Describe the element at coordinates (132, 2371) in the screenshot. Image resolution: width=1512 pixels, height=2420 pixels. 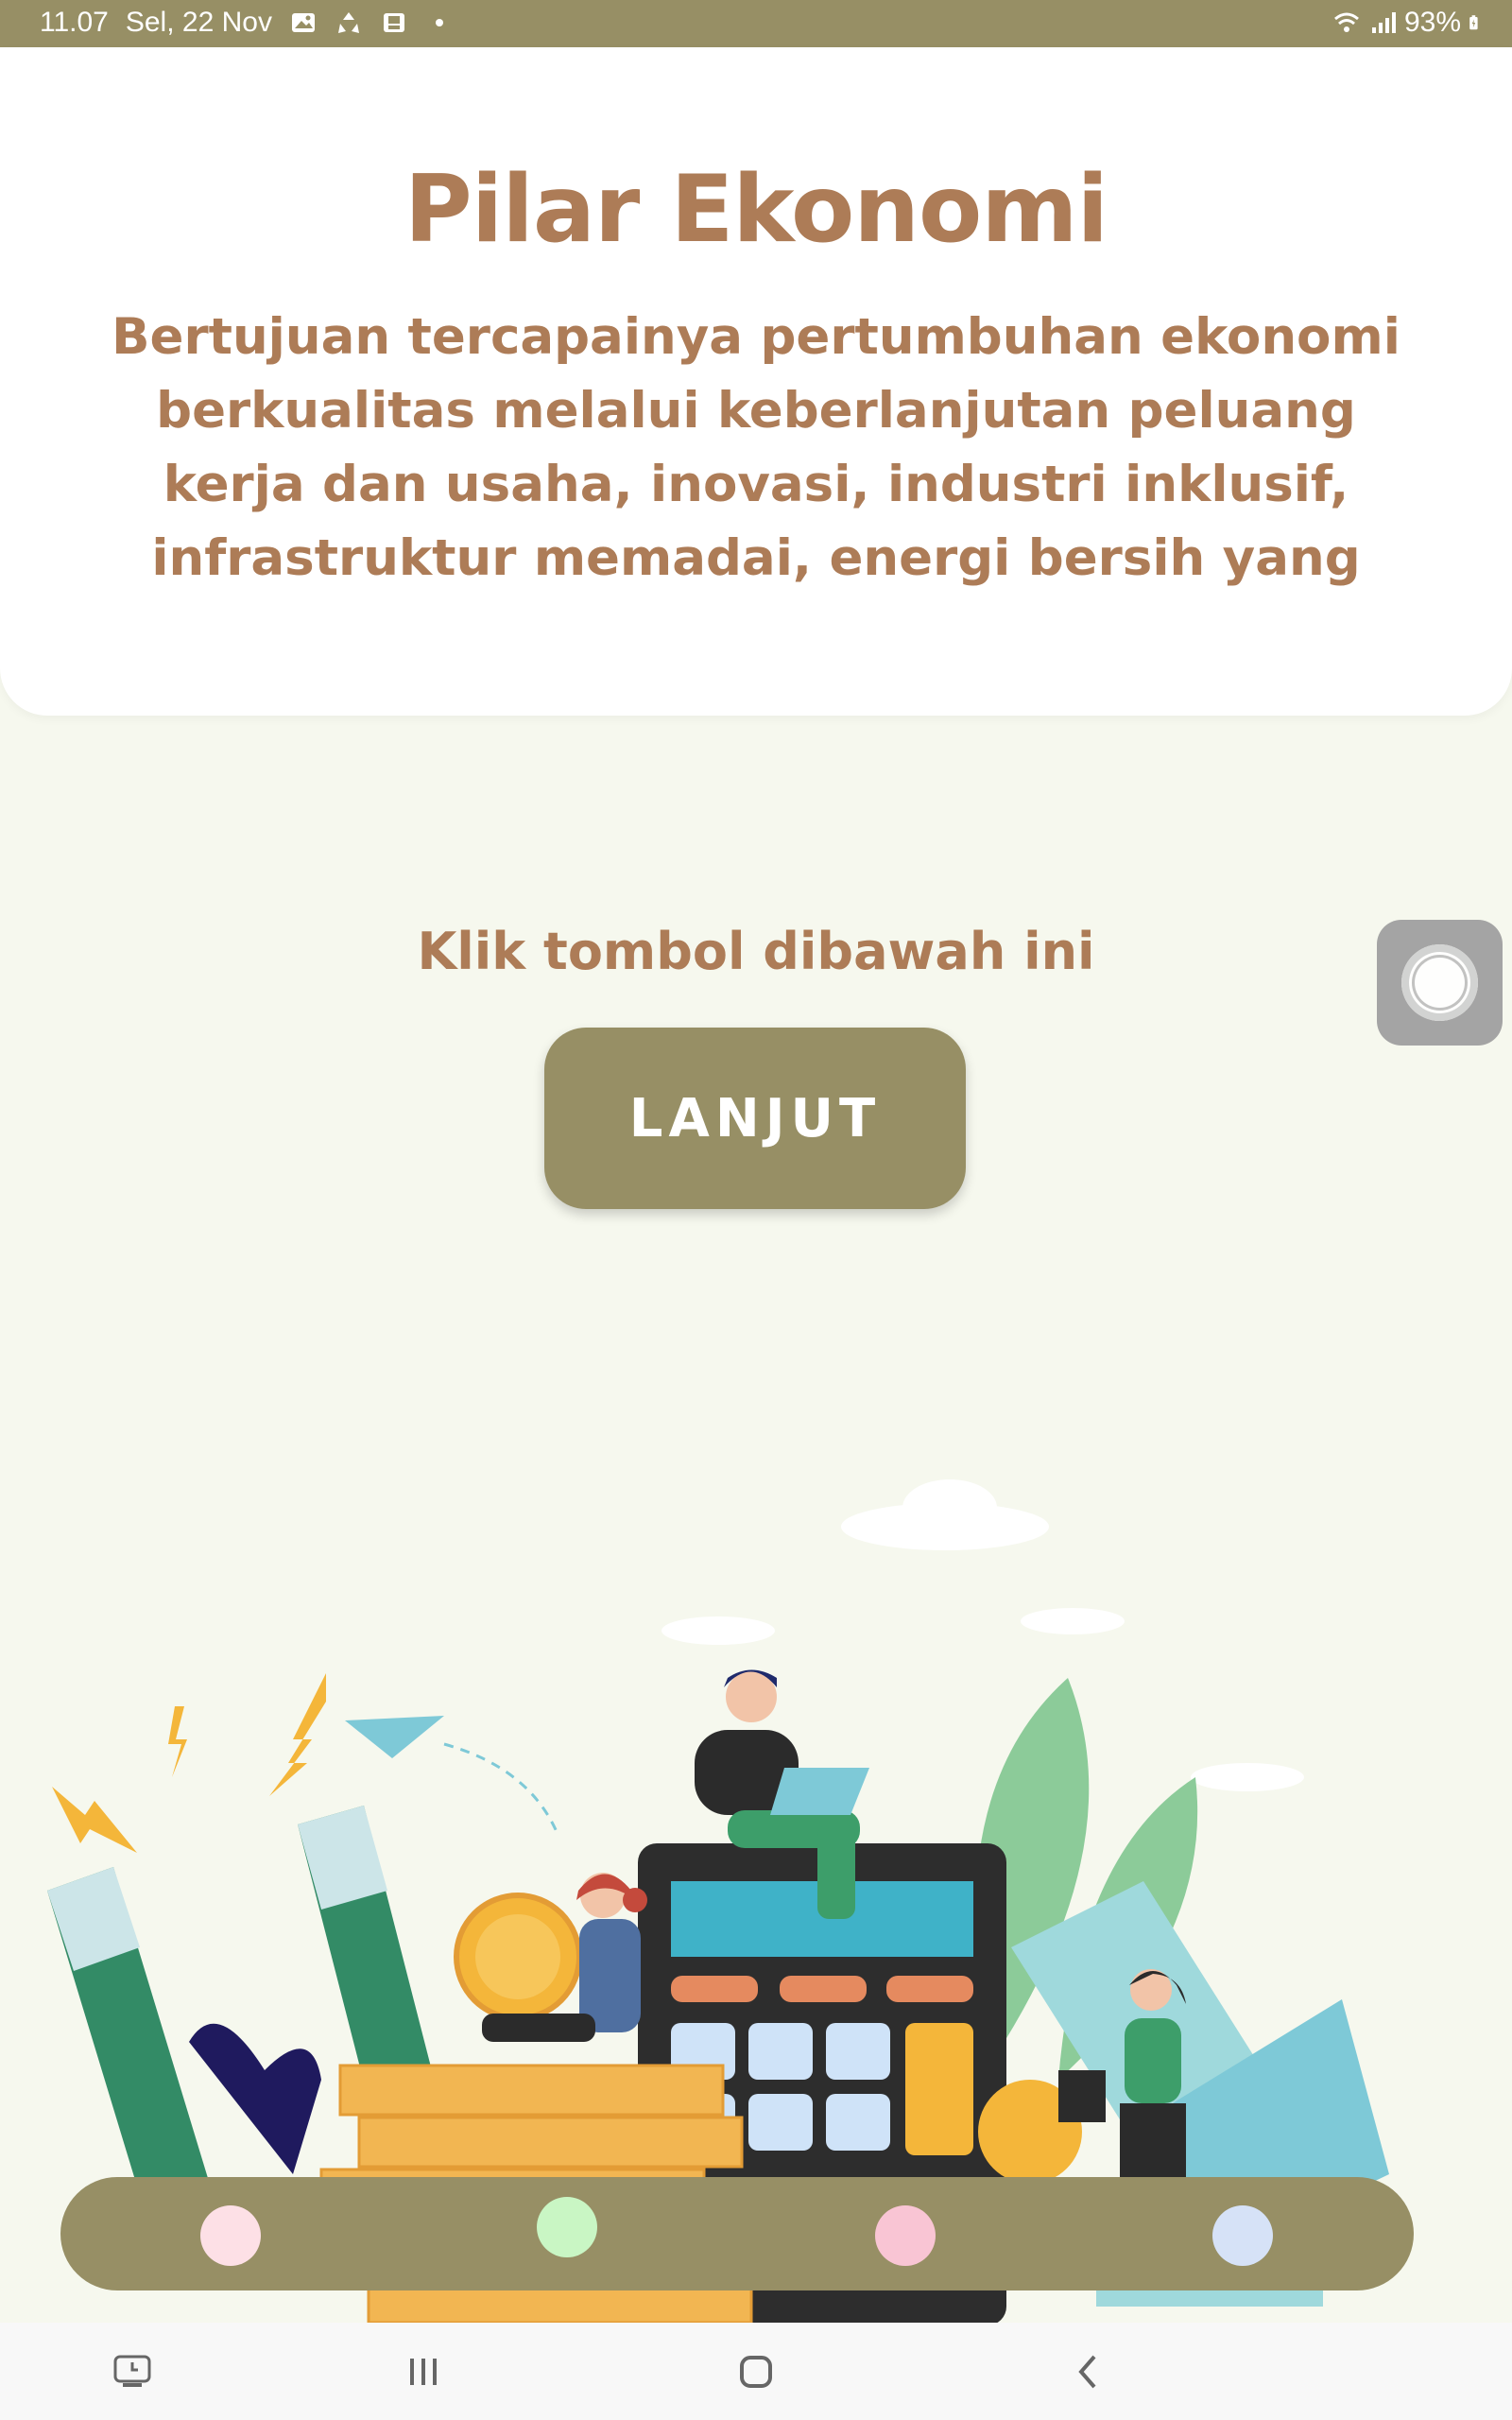
I see `recent-apps-icon` at that location.